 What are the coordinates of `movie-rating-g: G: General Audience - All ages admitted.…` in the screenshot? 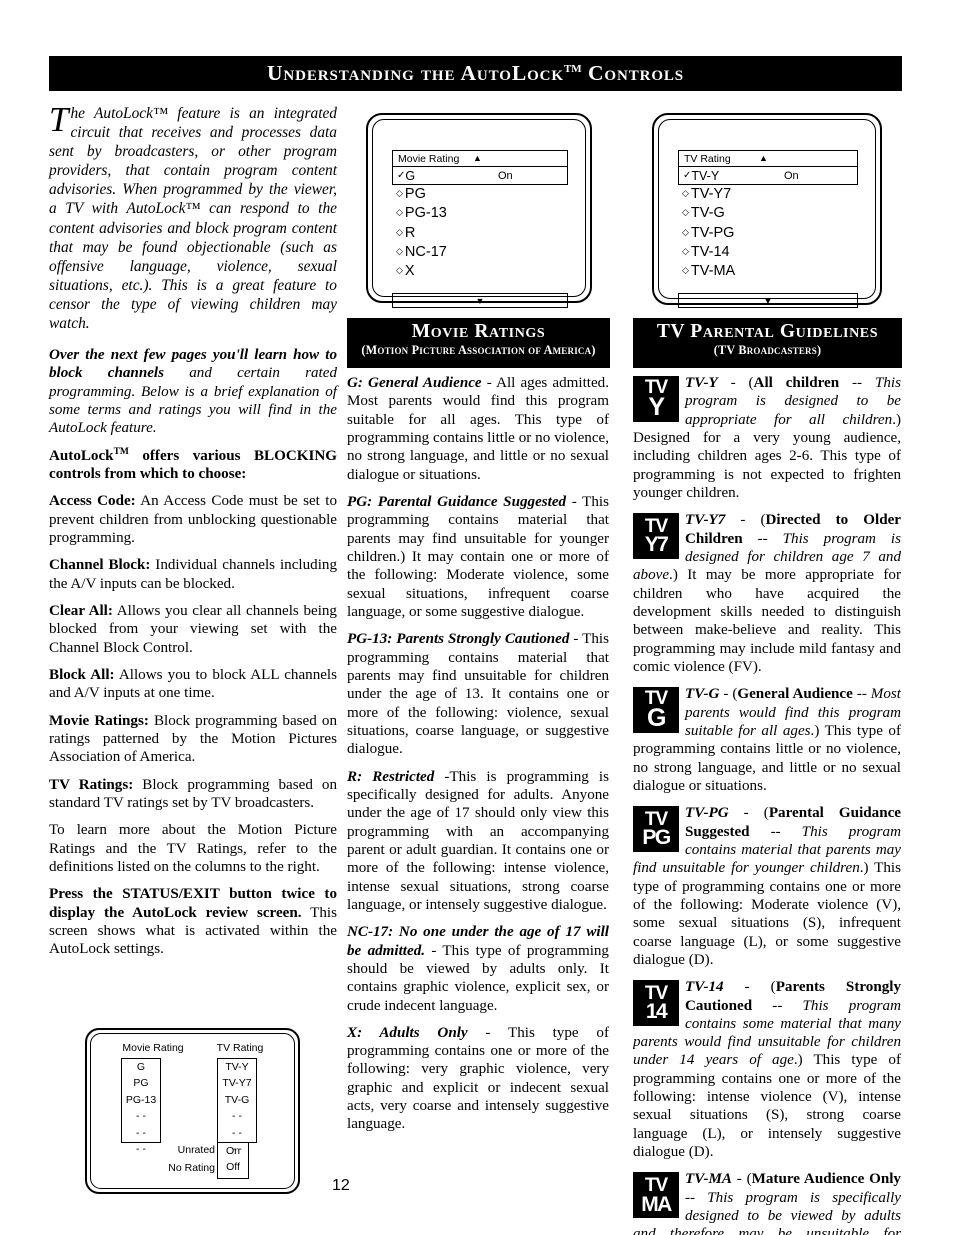 It's located at (478, 429).